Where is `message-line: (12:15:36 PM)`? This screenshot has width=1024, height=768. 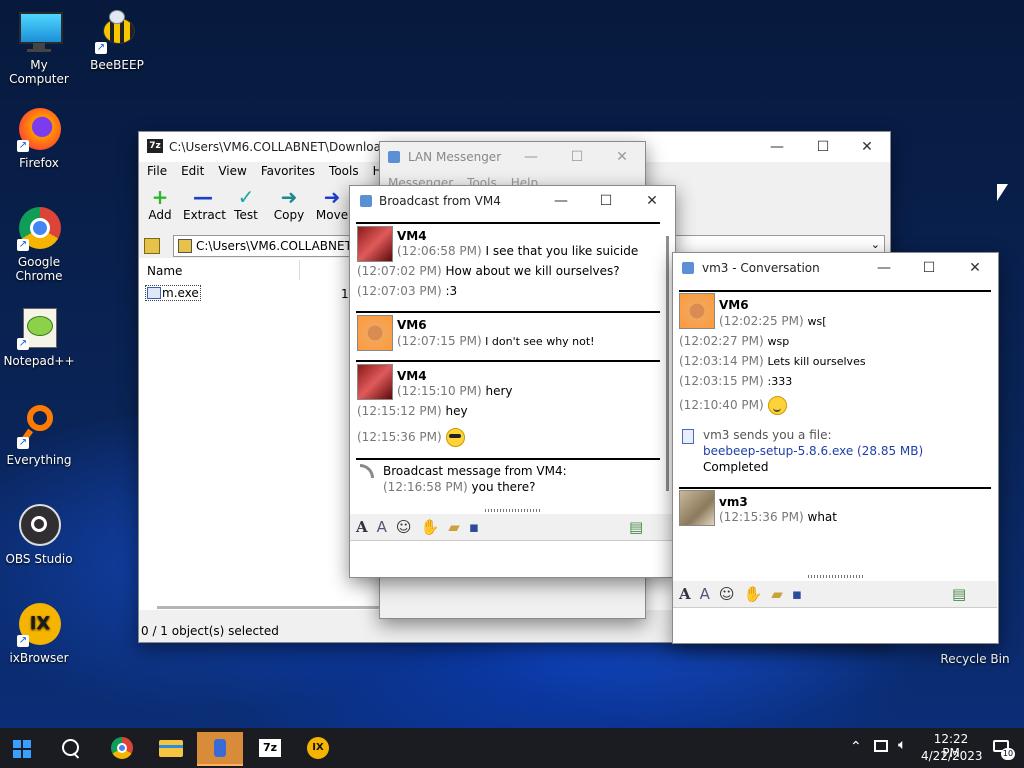
message-line: (12:15:36 PM) is located at coordinates (411, 437).